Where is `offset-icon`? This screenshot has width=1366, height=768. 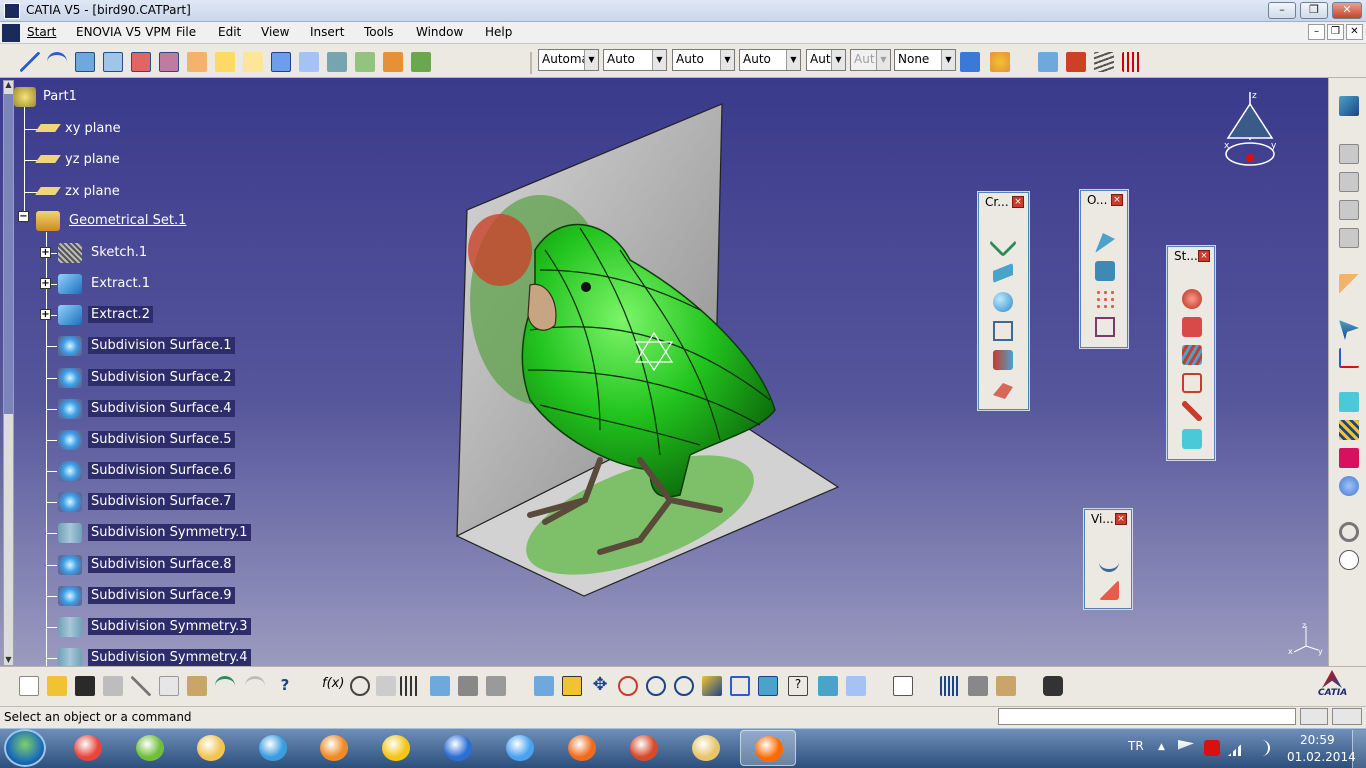
offset-icon is located at coordinates (309, 62).